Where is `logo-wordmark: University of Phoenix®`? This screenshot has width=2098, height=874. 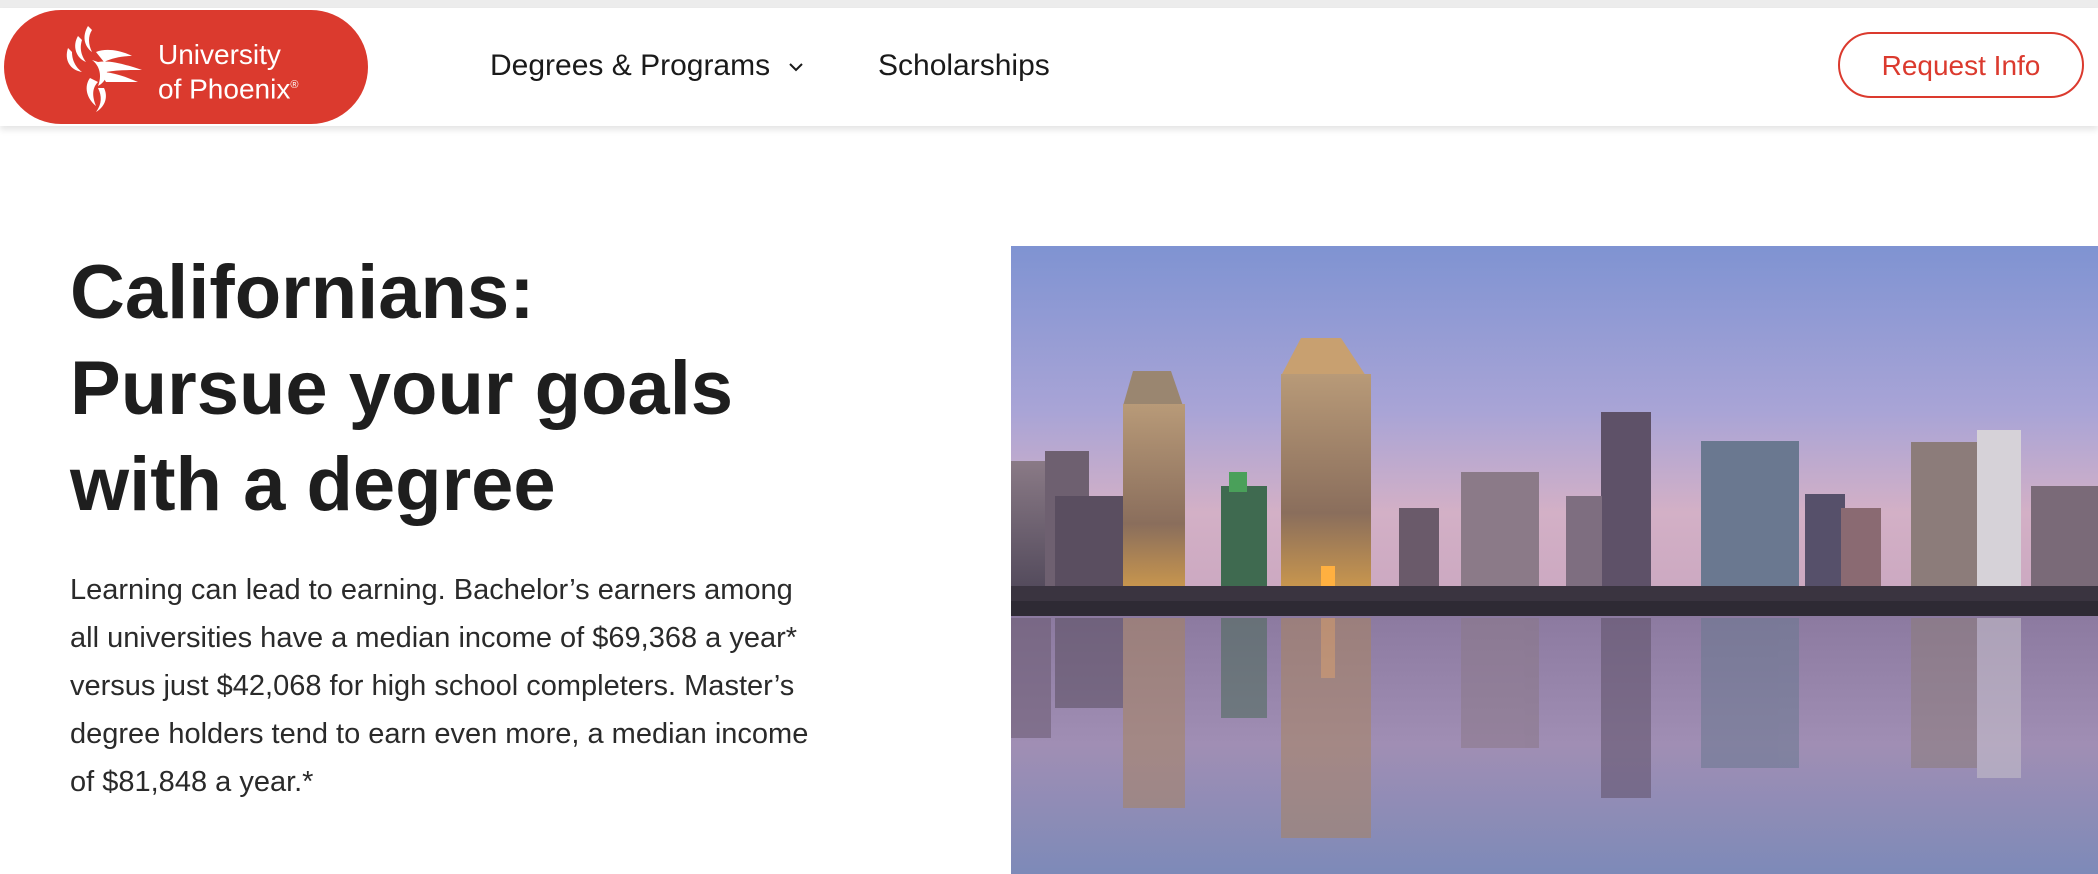 logo-wordmark: University of Phoenix® is located at coordinates (228, 72).